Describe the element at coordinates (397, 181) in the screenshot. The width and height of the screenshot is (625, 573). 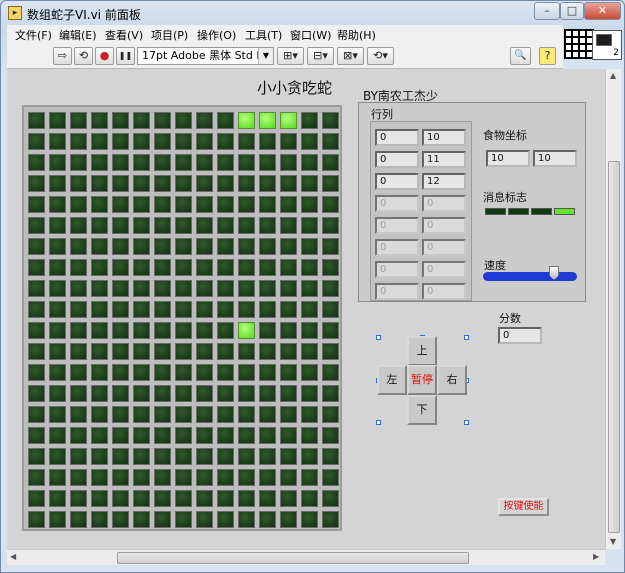
I see `array-row-2-col: 0` at that location.